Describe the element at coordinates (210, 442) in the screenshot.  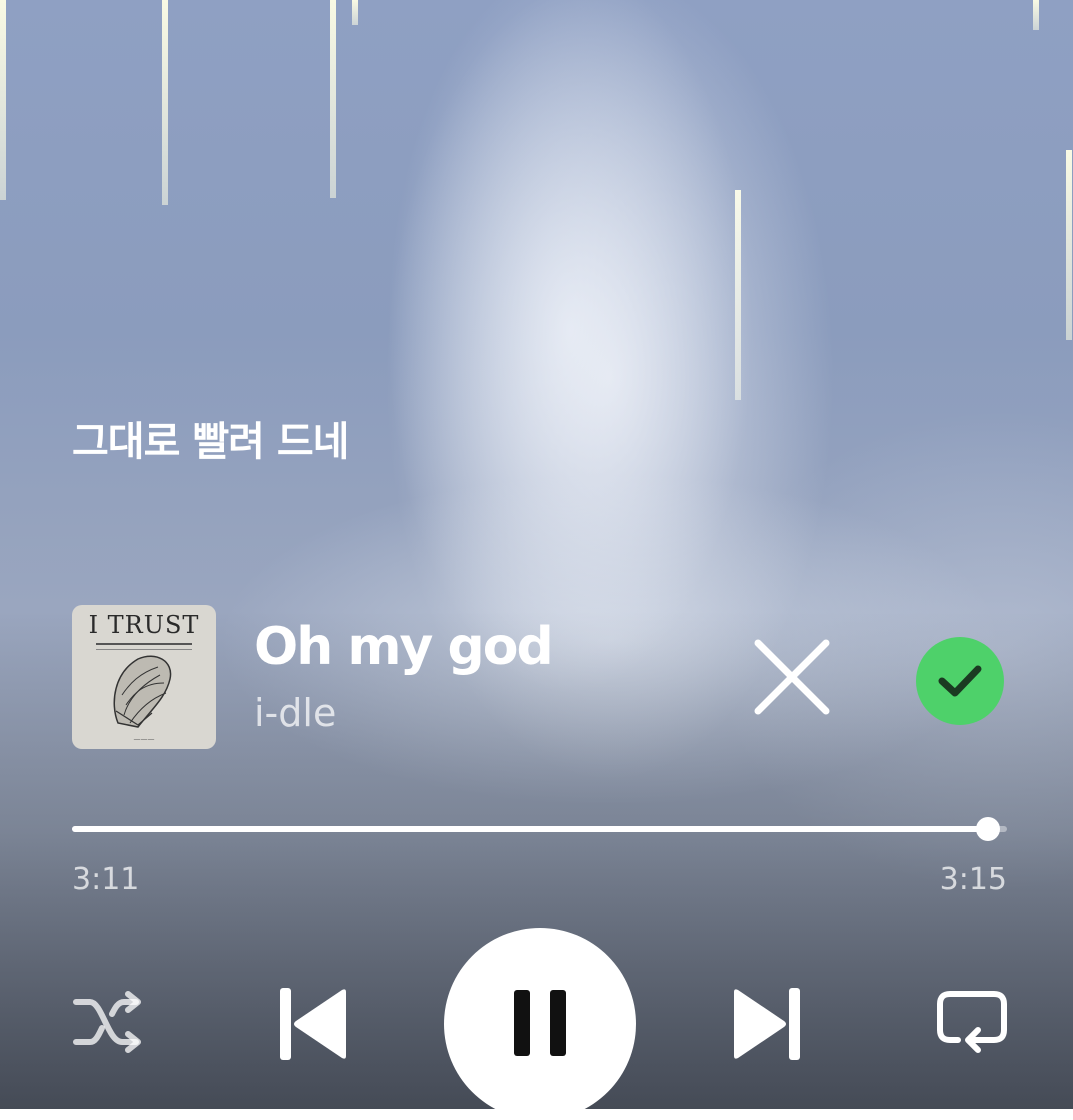
I see `lyric-line: 그대로 빨려 드네` at that location.